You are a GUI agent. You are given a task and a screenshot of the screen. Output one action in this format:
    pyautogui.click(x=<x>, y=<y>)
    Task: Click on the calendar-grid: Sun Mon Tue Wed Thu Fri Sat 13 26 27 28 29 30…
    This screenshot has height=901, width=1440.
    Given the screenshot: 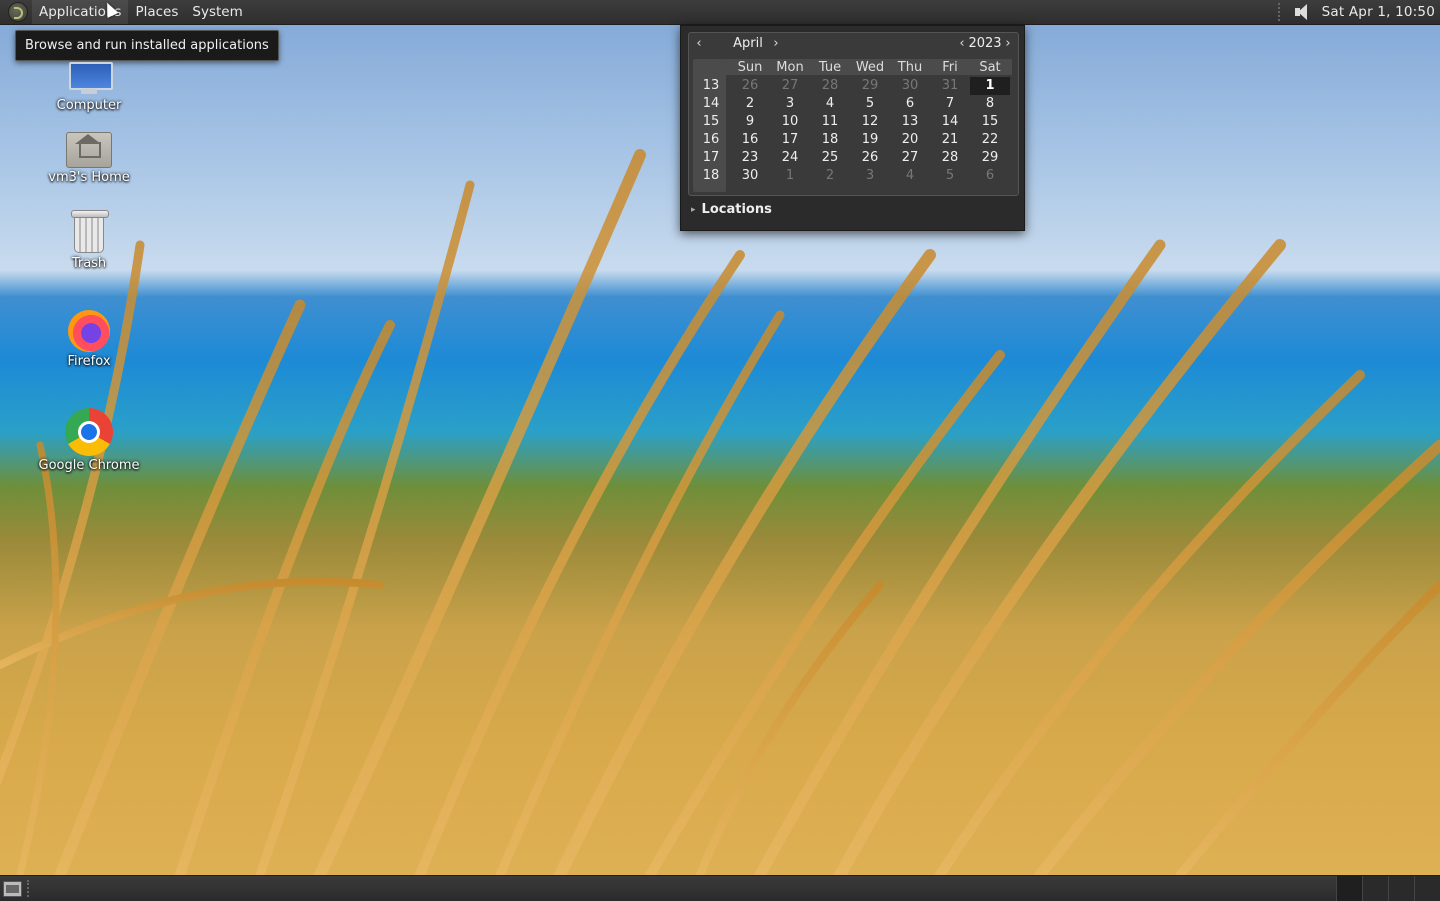 What is the action you would take?
    pyautogui.click(x=853, y=122)
    